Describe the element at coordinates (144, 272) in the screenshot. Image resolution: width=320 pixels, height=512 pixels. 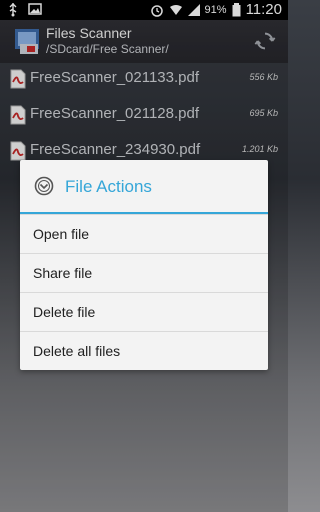
I see `share-file-option: Share file` at that location.